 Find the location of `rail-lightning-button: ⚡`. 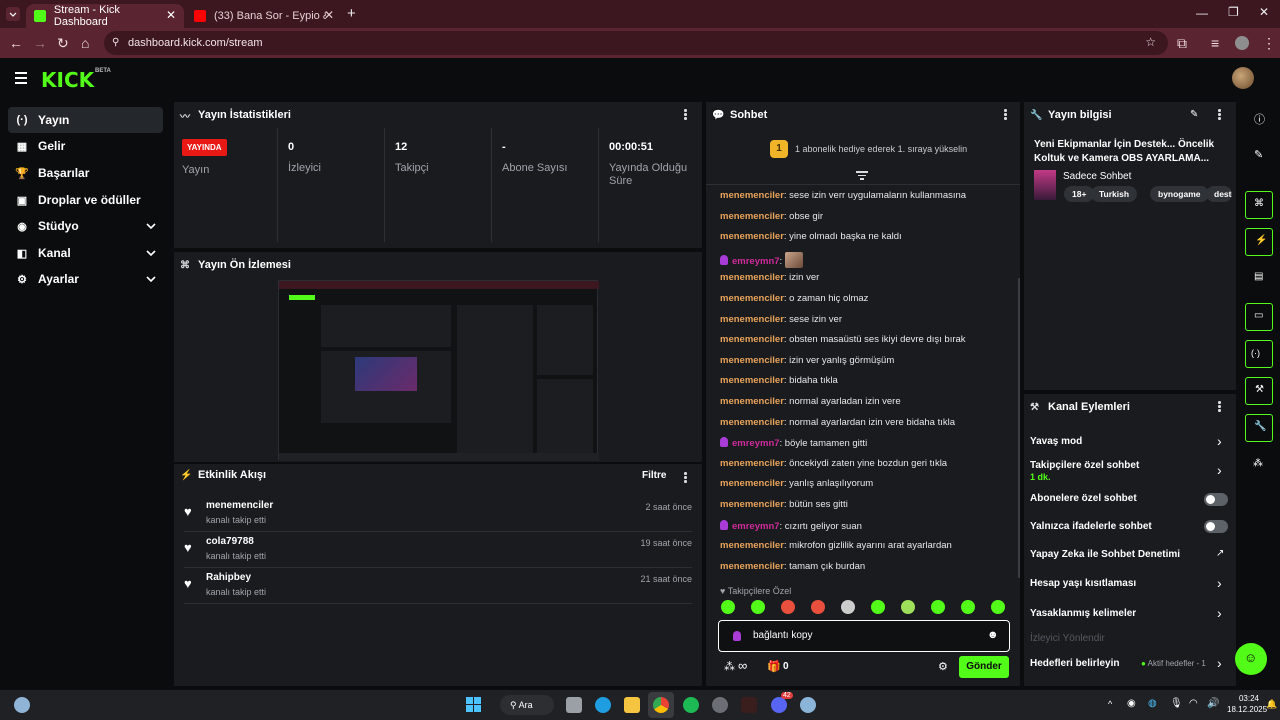

rail-lightning-button: ⚡ is located at coordinates (1259, 242).